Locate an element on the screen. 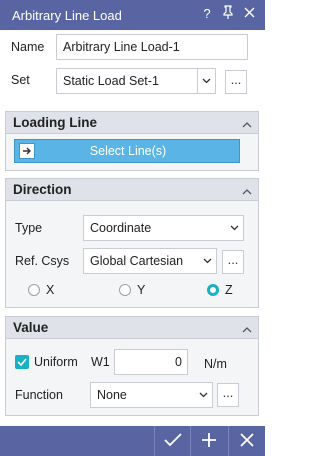 This screenshot has height=456, width=320. axis-x-label: X is located at coordinates (50, 290).